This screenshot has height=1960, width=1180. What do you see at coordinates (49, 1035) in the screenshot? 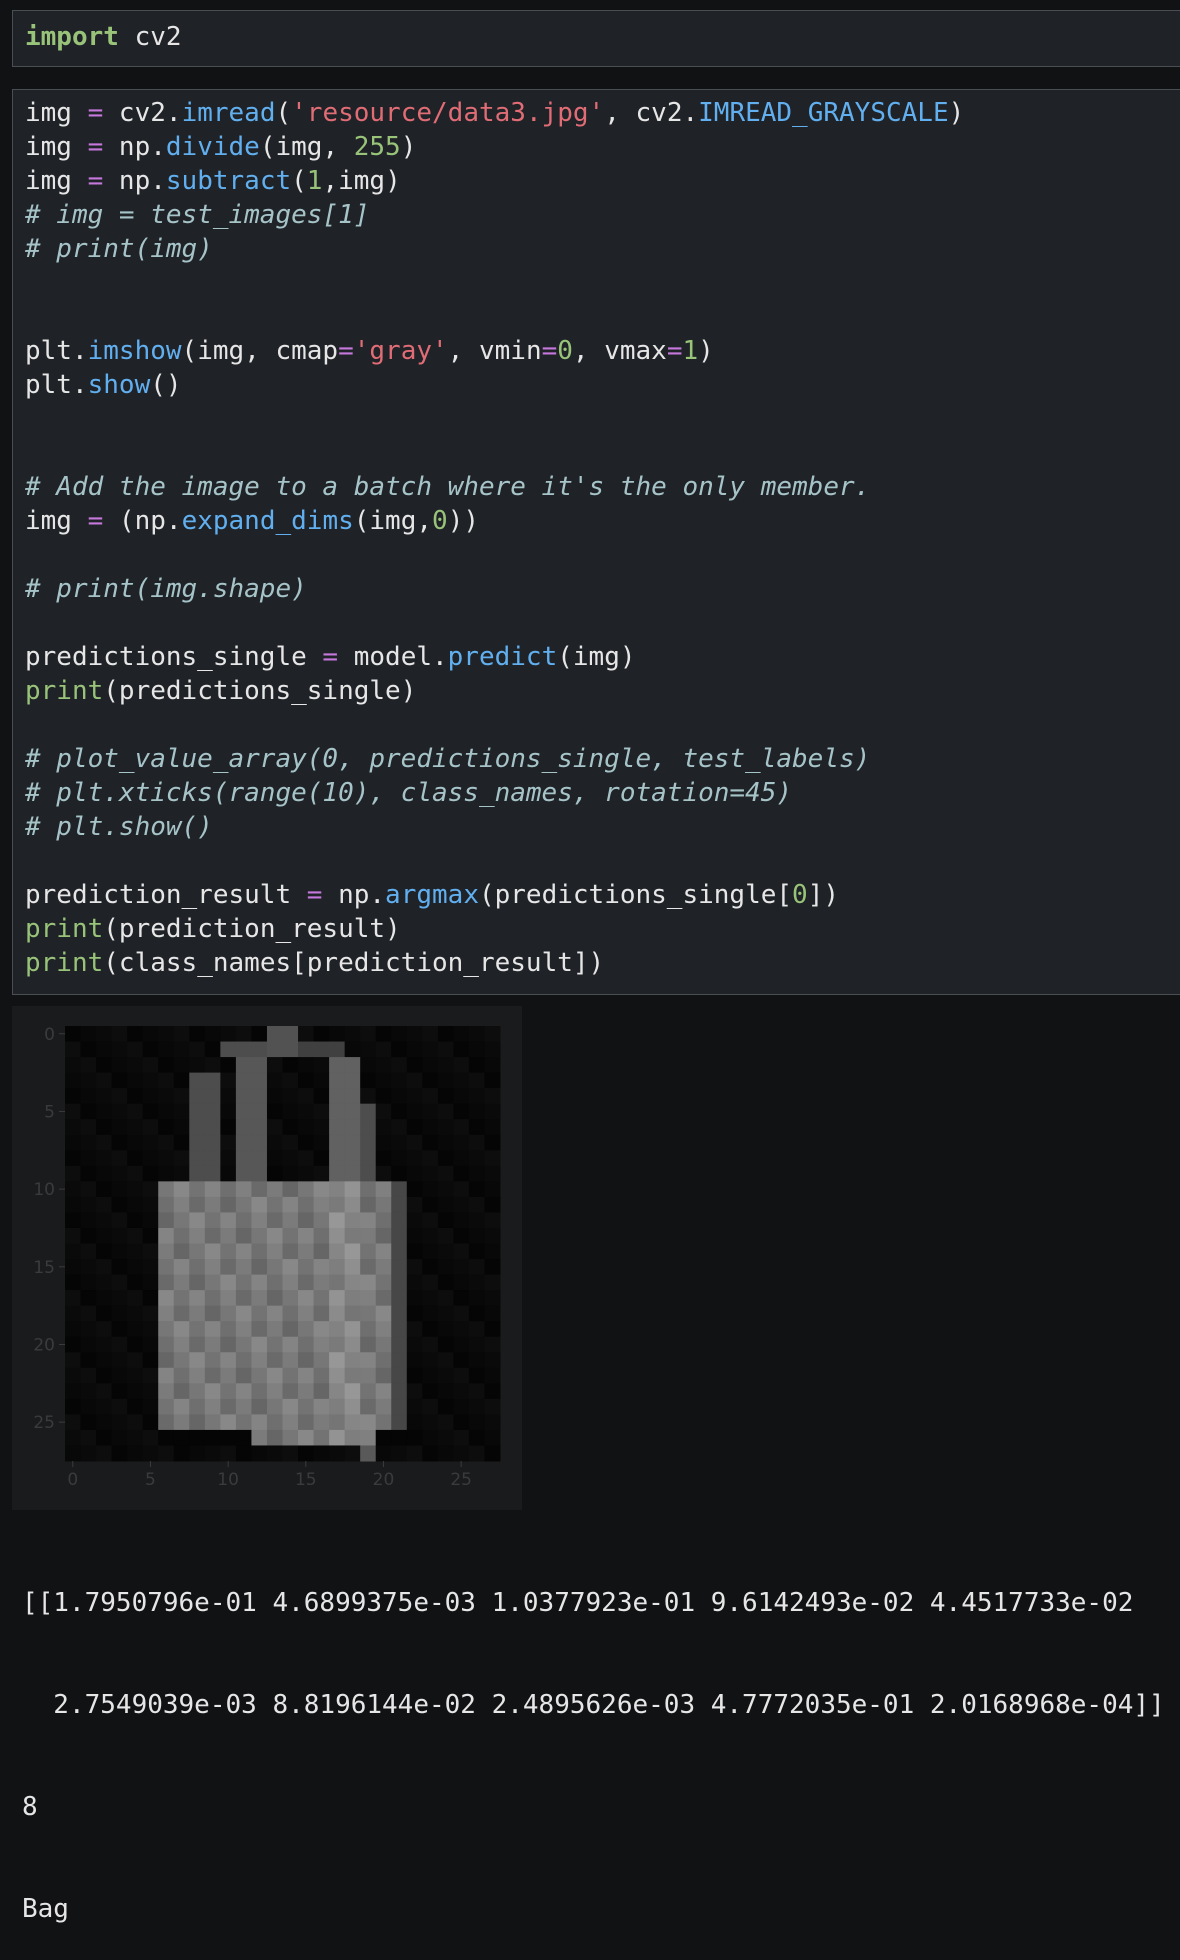
I see `y-tick-label: 0` at bounding box center [49, 1035].